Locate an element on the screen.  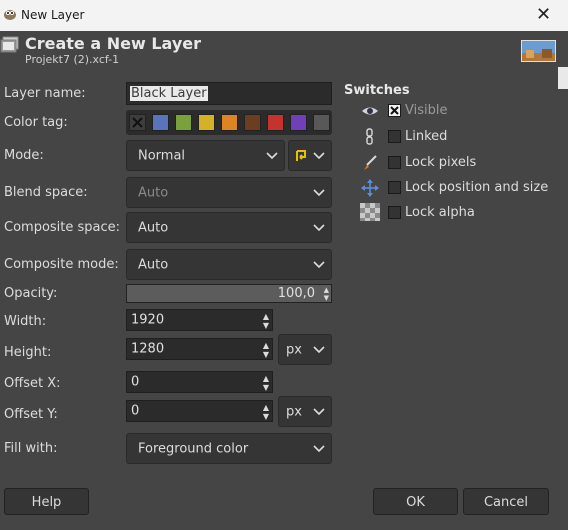
opacity-value: 100,0 is located at coordinates (296, 293).